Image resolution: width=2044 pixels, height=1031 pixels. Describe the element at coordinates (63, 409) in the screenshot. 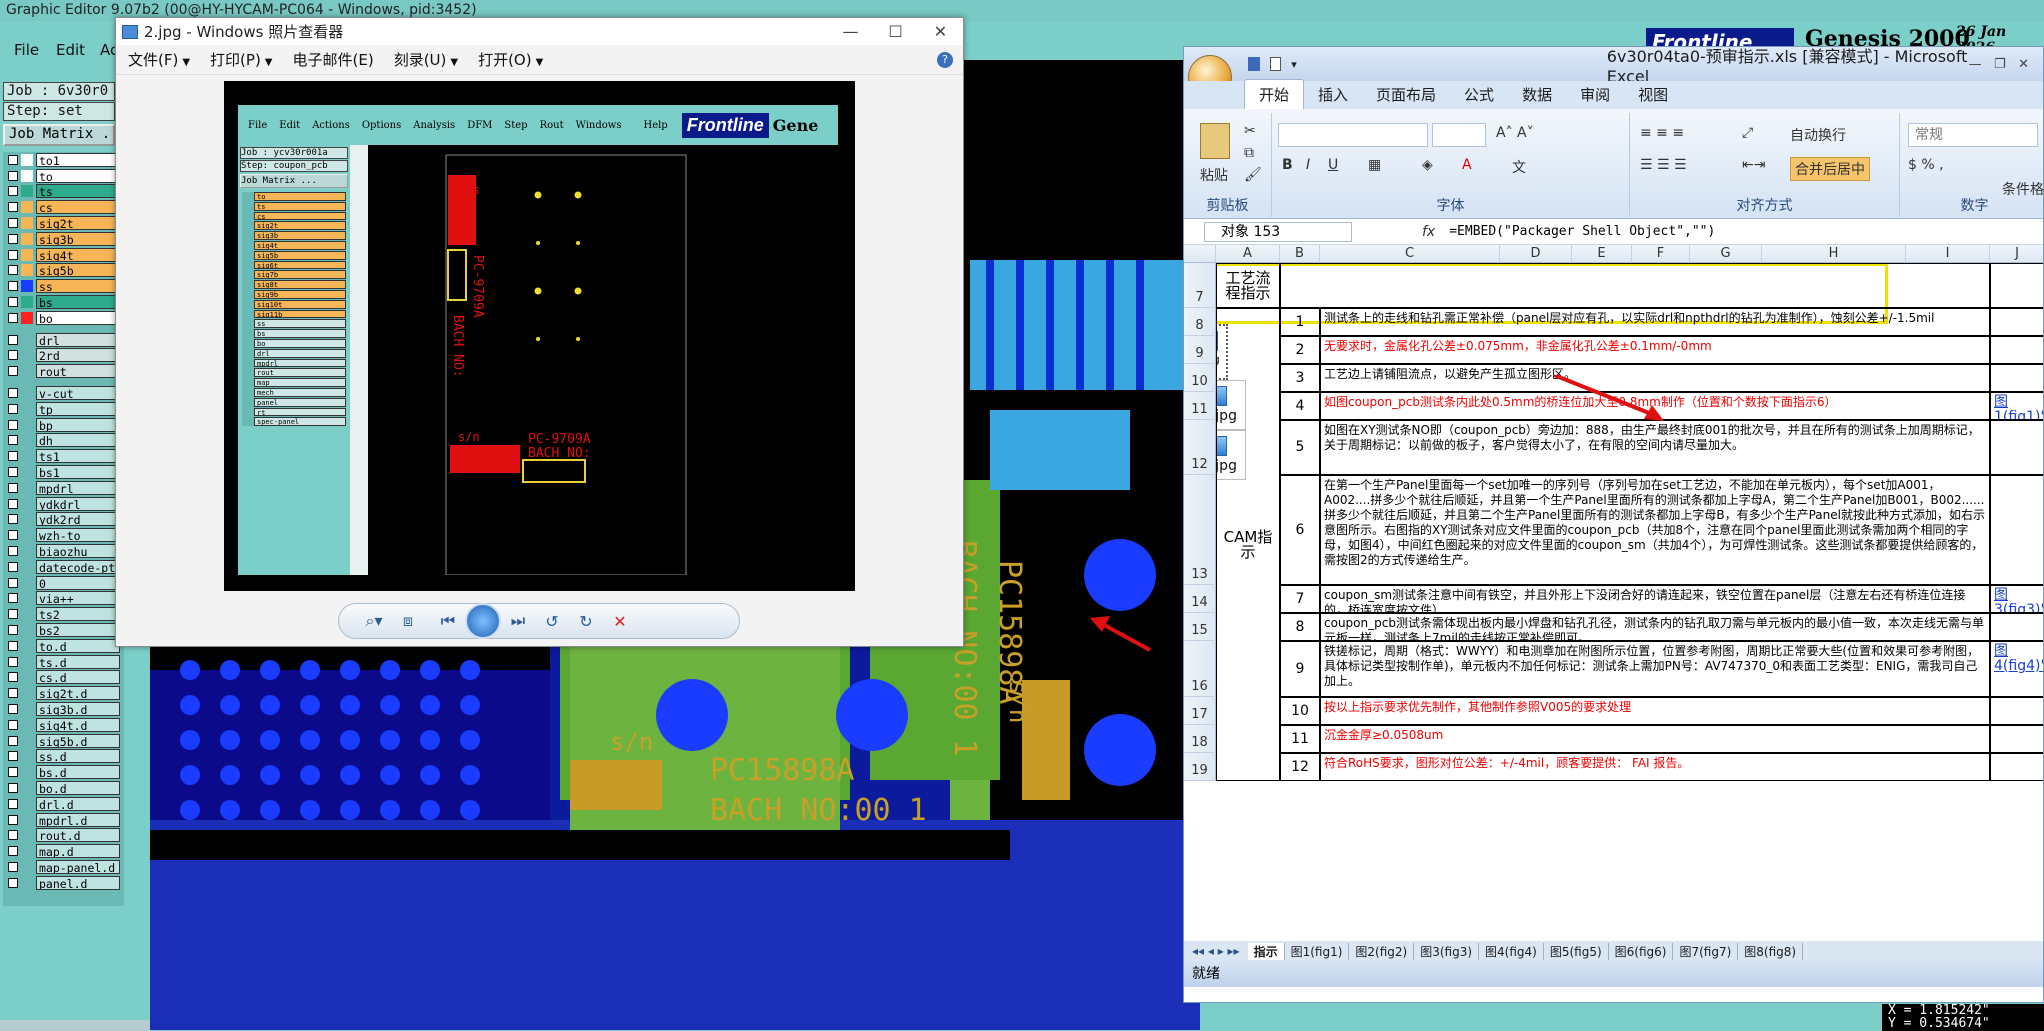

I see `layer-row: tp` at that location.